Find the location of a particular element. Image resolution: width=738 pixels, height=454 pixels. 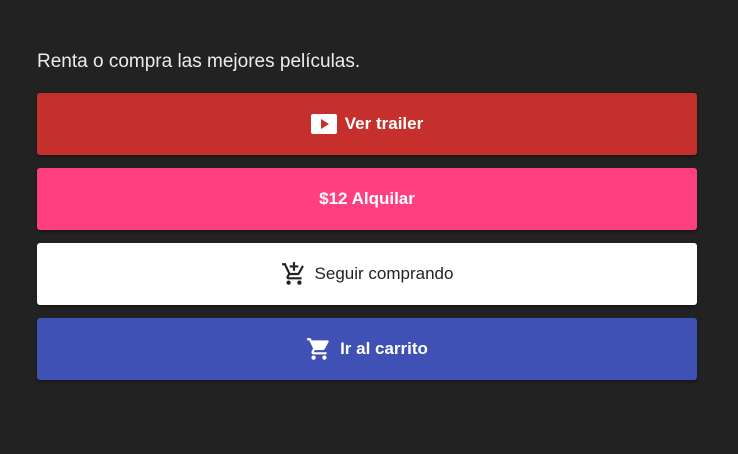

watch-trailer-button: Ver trailer is located at coordinates (367, 124).